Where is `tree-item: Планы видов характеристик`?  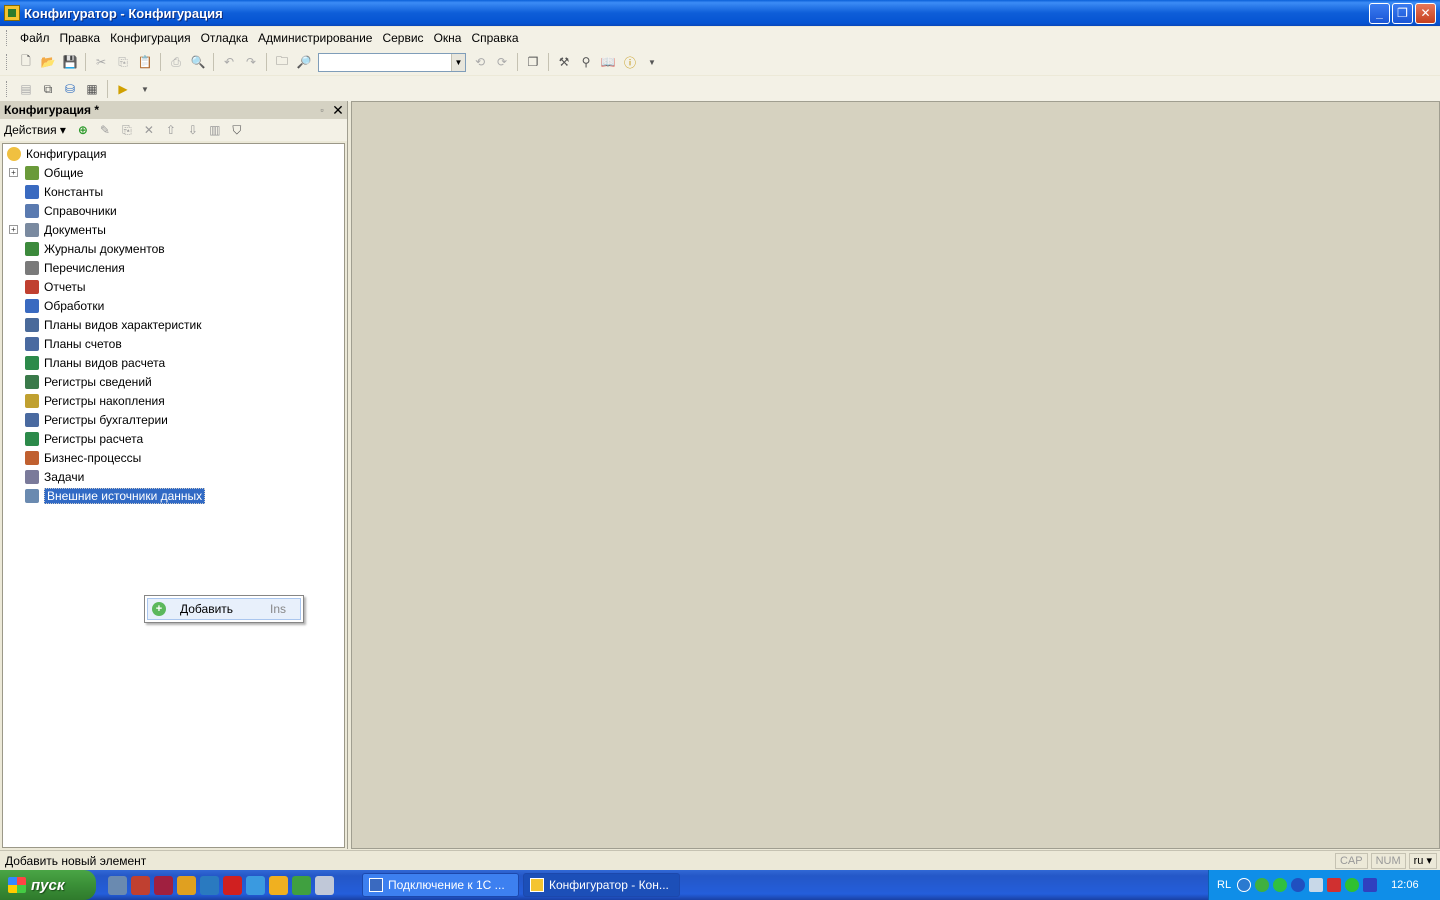
tree-item: Планы видов характеристик is located at coordinates (113, 325).